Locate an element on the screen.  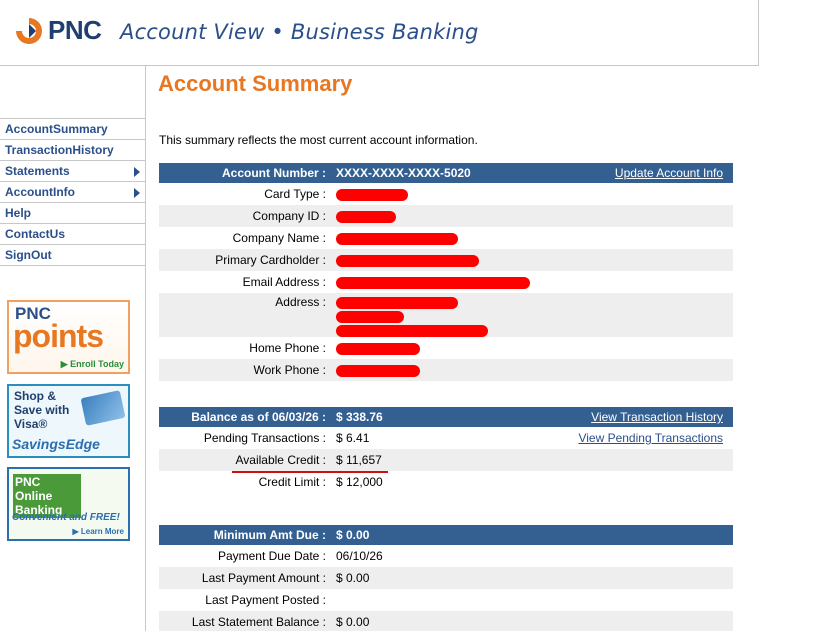
page-header: PNC Account View • Business Banking is located at coordinates (379, 33).